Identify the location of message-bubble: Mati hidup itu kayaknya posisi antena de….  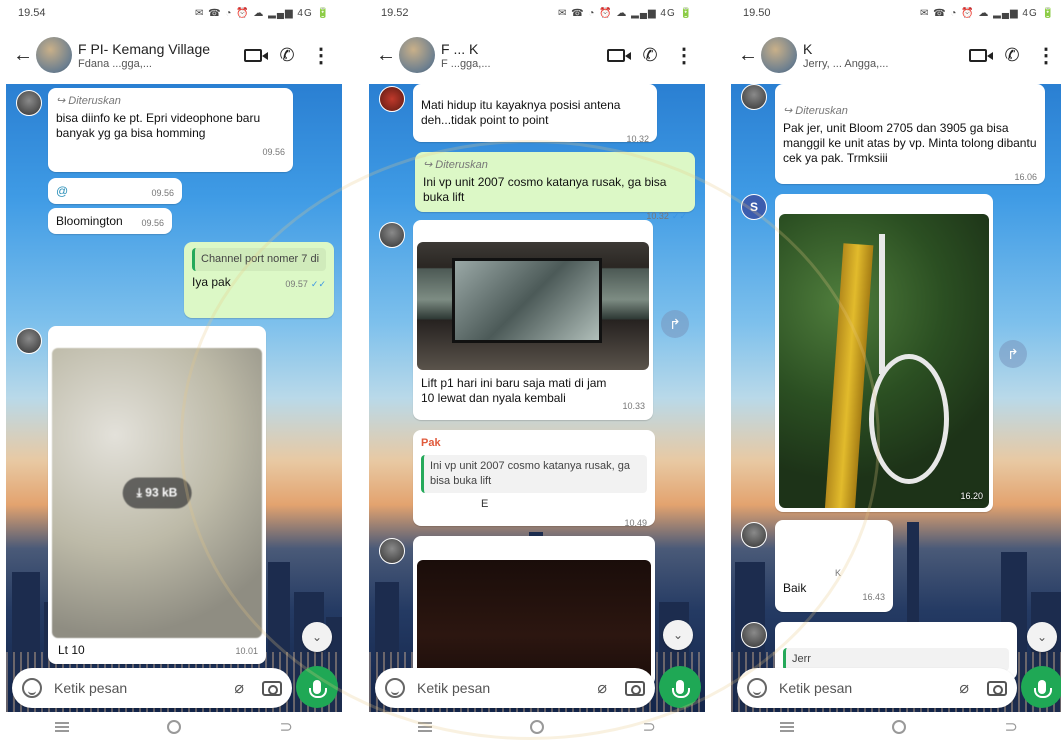
(535, 114).